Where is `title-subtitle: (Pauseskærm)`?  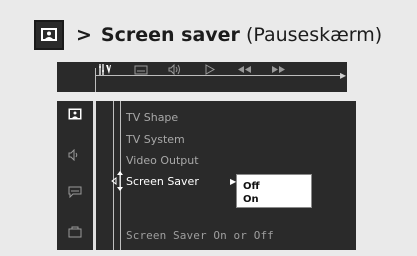
title-subtitle: (Pauseskærm) is located at coordinates (314, 35).